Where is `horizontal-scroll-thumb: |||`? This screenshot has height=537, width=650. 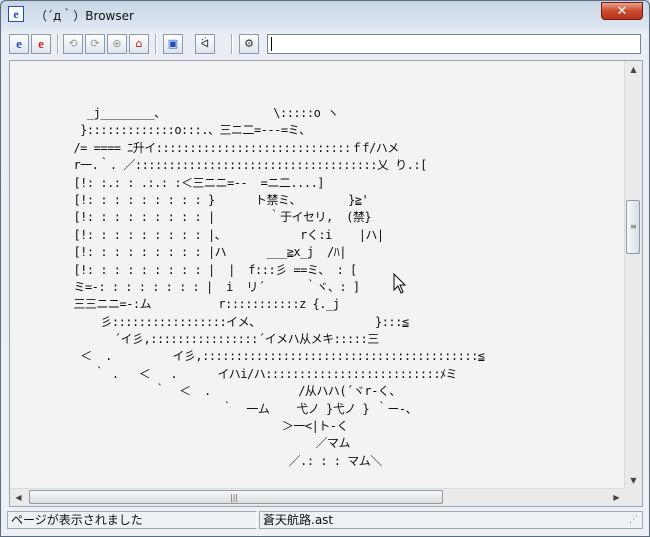 horizontal-scroll-thumb: ||| is located at coordinates (236, 497).